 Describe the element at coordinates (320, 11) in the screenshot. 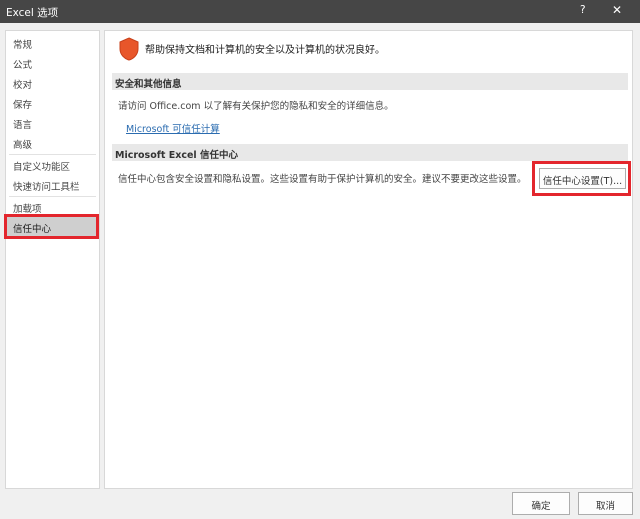

I see `title-bar: Excel 选项 ? ✕` at that location.